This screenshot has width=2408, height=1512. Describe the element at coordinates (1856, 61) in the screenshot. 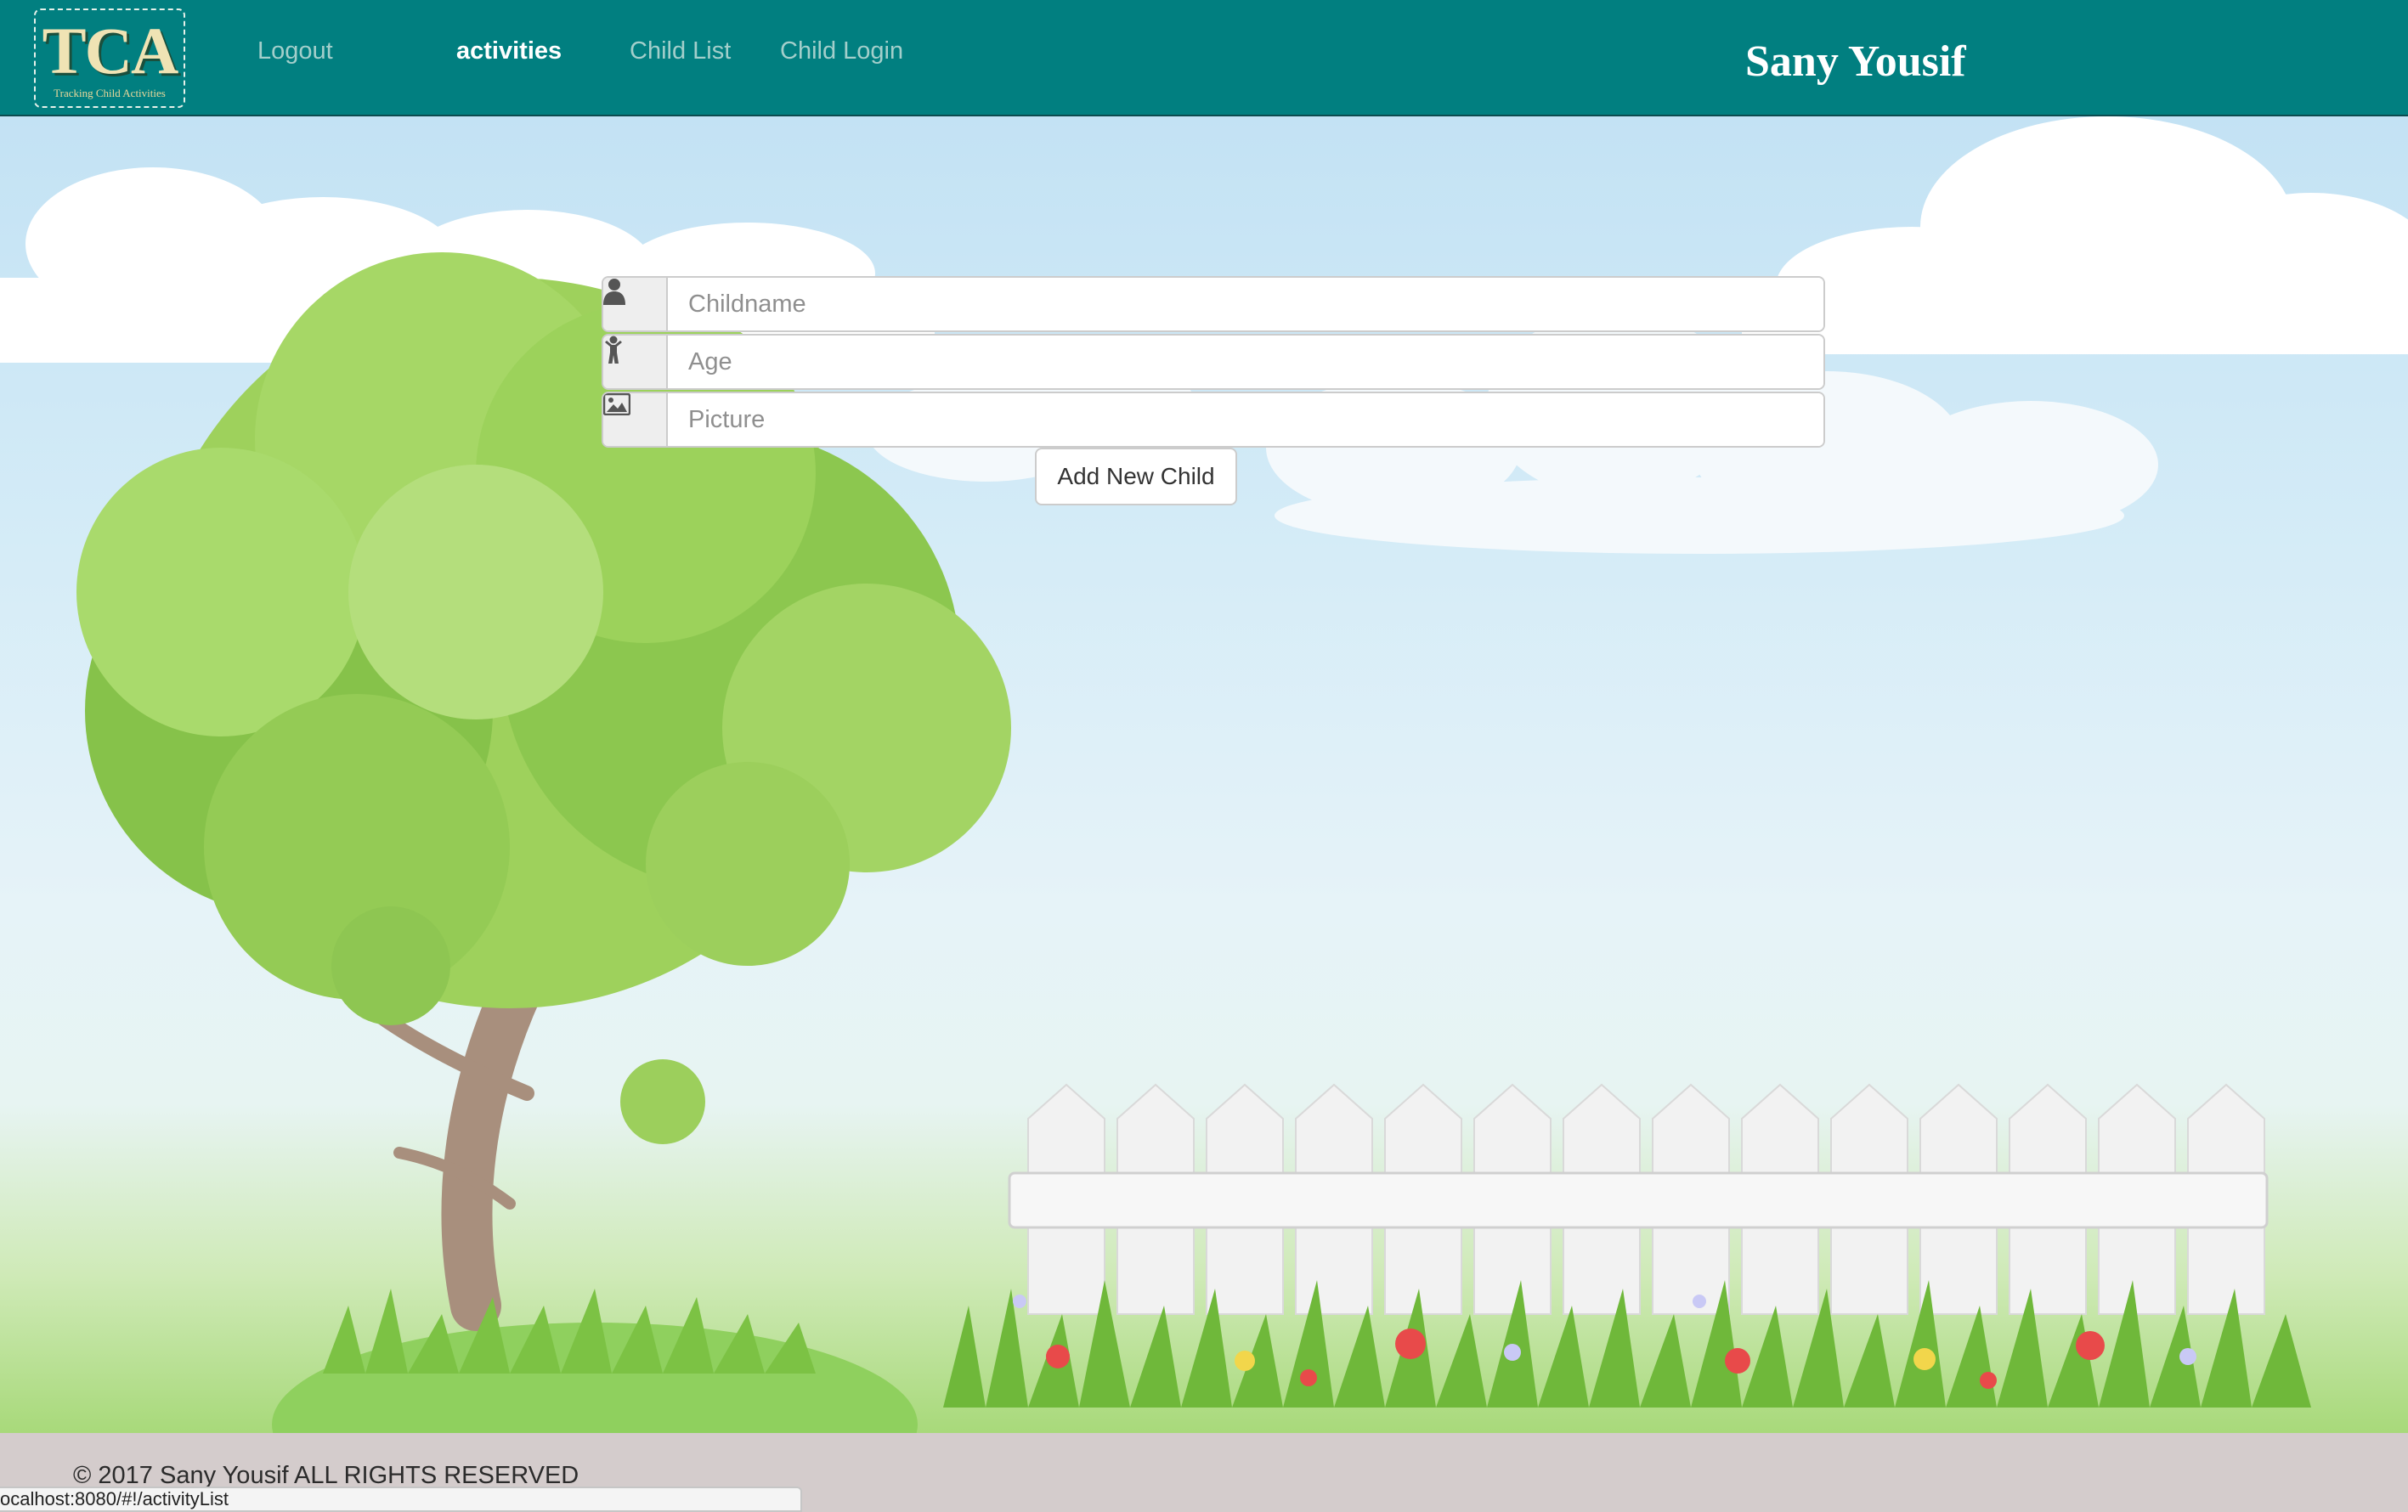

I see `user-name: Sany Yousif` at that location.